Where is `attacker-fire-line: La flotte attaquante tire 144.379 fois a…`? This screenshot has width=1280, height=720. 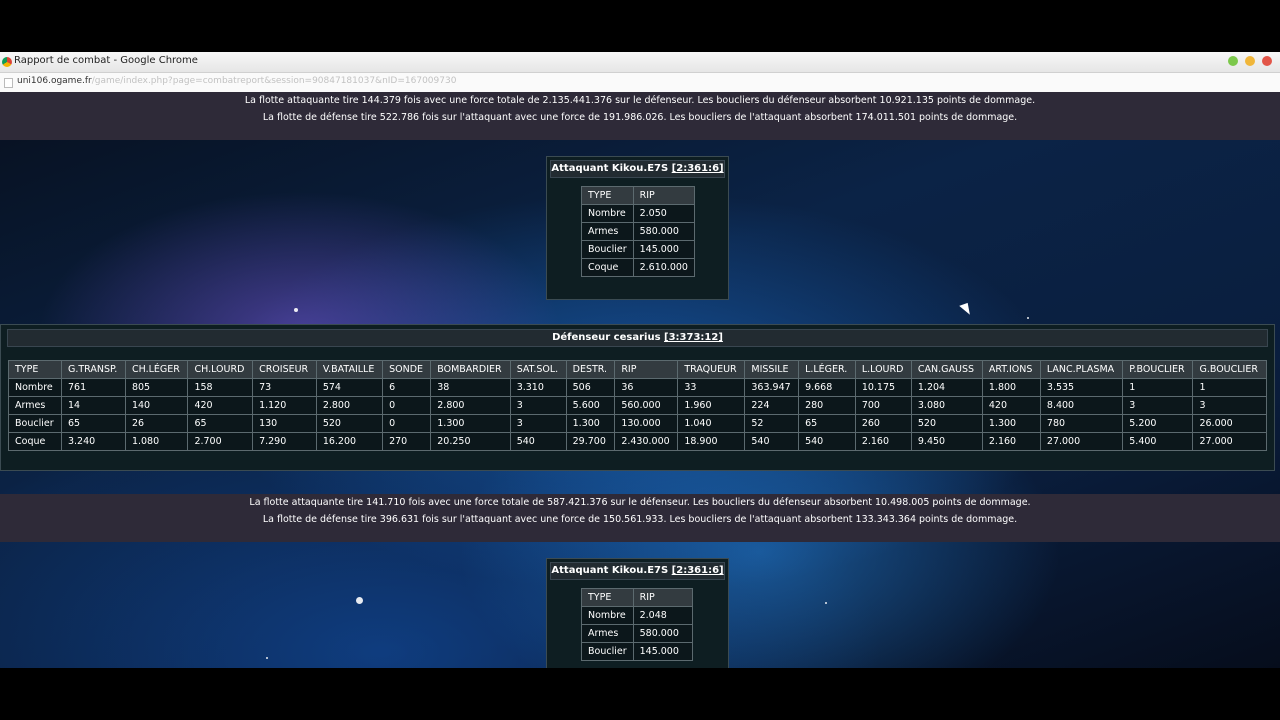
attacker-fire-line: La flotte attaquante tire 144.379 fois a… is located at coordinates (640, 100).